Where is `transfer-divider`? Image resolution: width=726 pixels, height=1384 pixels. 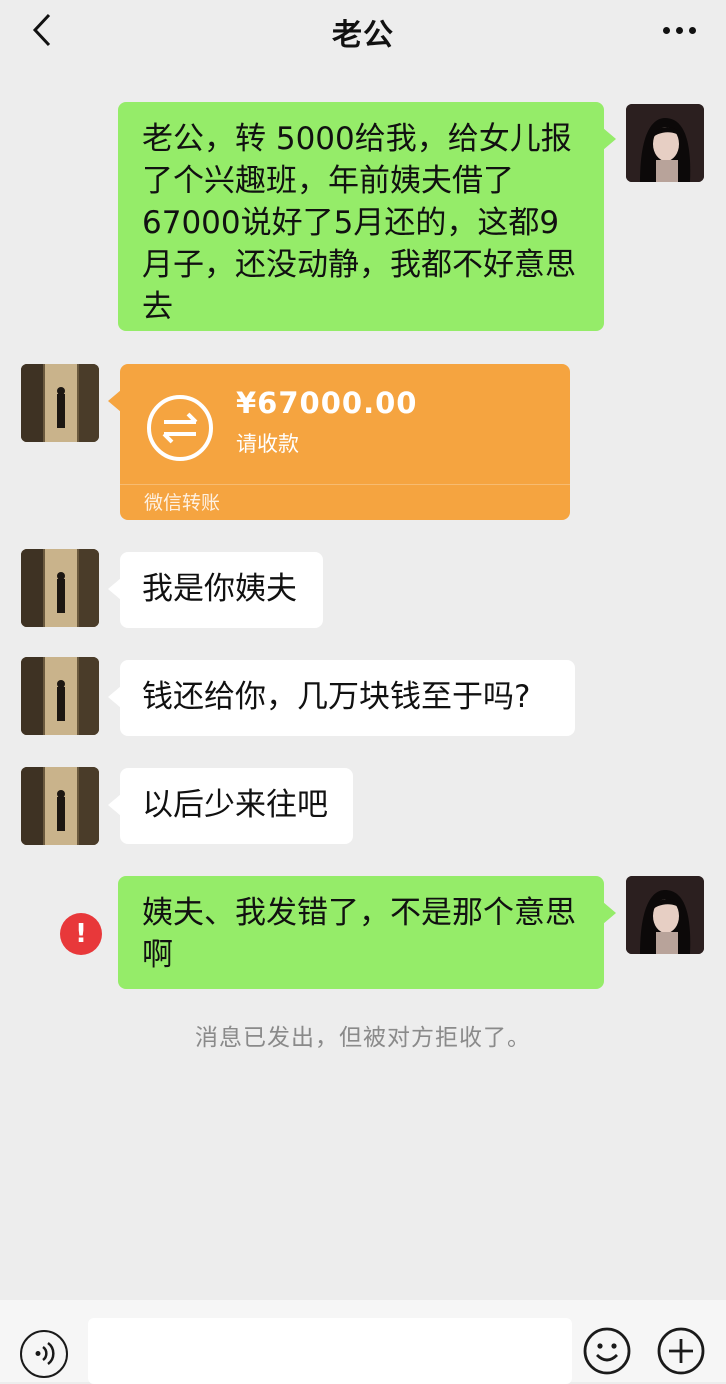 transfer-divider is located at coordinates (345, 484).